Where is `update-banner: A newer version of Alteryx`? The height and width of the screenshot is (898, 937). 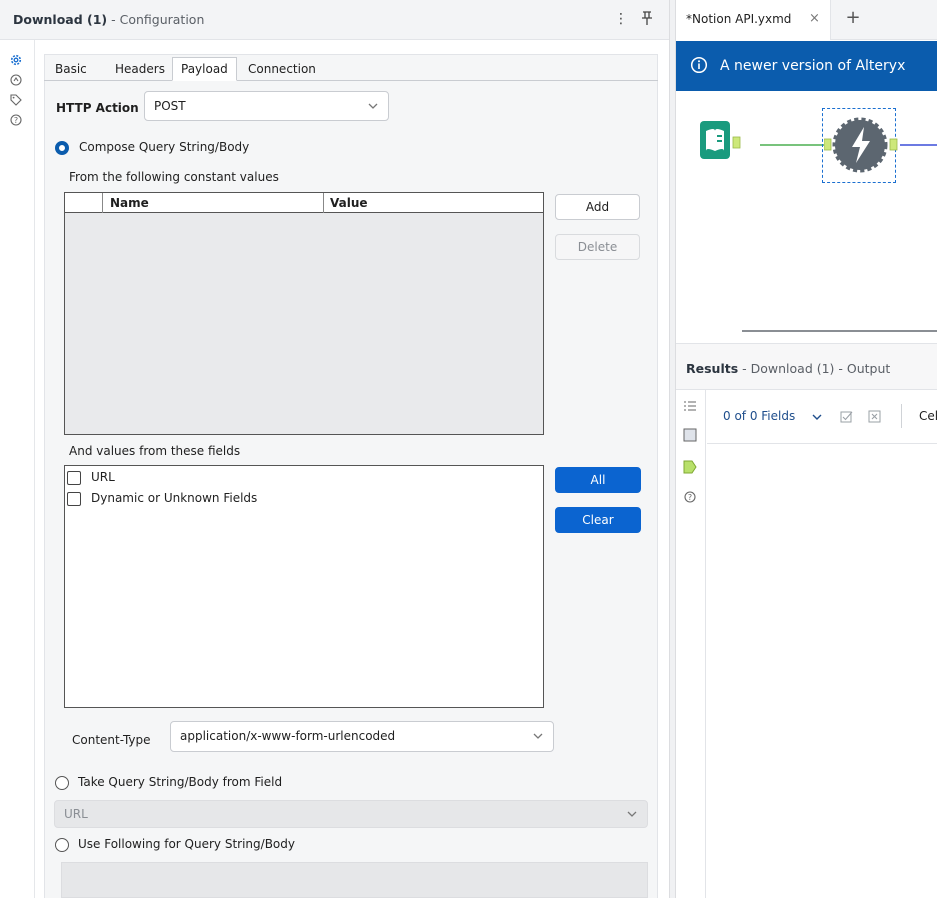
update-banner: A newer version of Alteryx is located at coordinates (806, 66).